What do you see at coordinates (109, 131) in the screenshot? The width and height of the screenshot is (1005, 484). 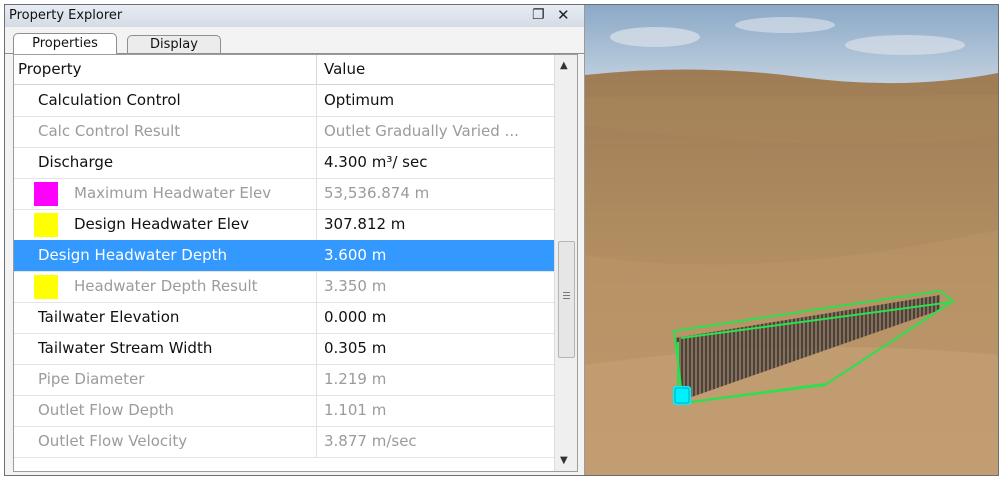 I see `property-name: Calc Control Result` at bounding box center [109, 131].